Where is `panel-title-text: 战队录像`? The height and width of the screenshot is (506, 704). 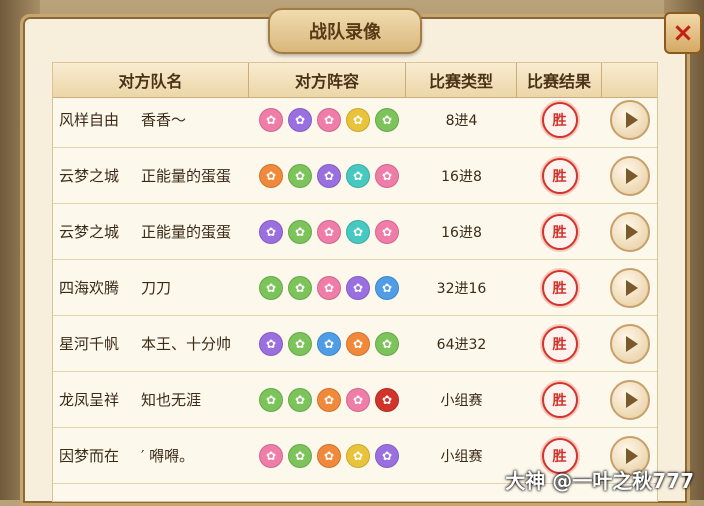
panel-title-text: 战队录像 is located at coordinates (345, 32).